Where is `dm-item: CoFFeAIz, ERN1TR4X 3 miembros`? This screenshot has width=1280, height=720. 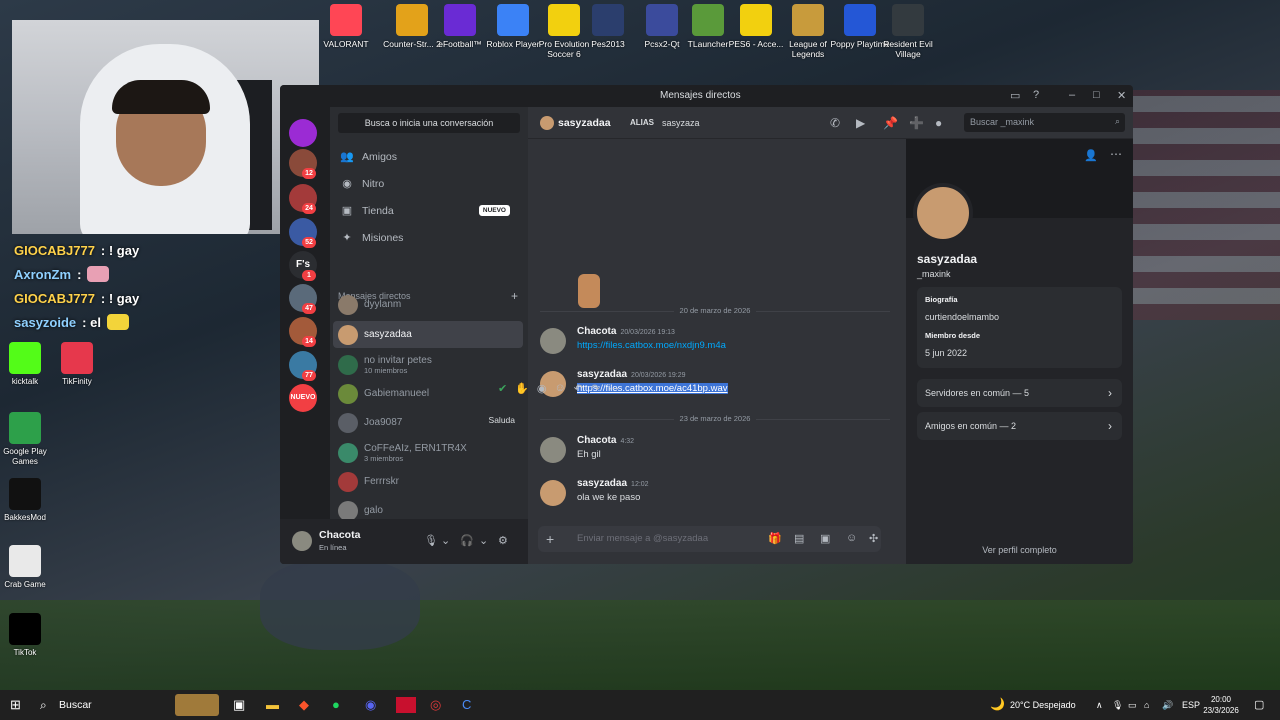 dm-item: CoFFeAIz, ERN1TR4X 3 miembros is located at coordinates (428, 452).